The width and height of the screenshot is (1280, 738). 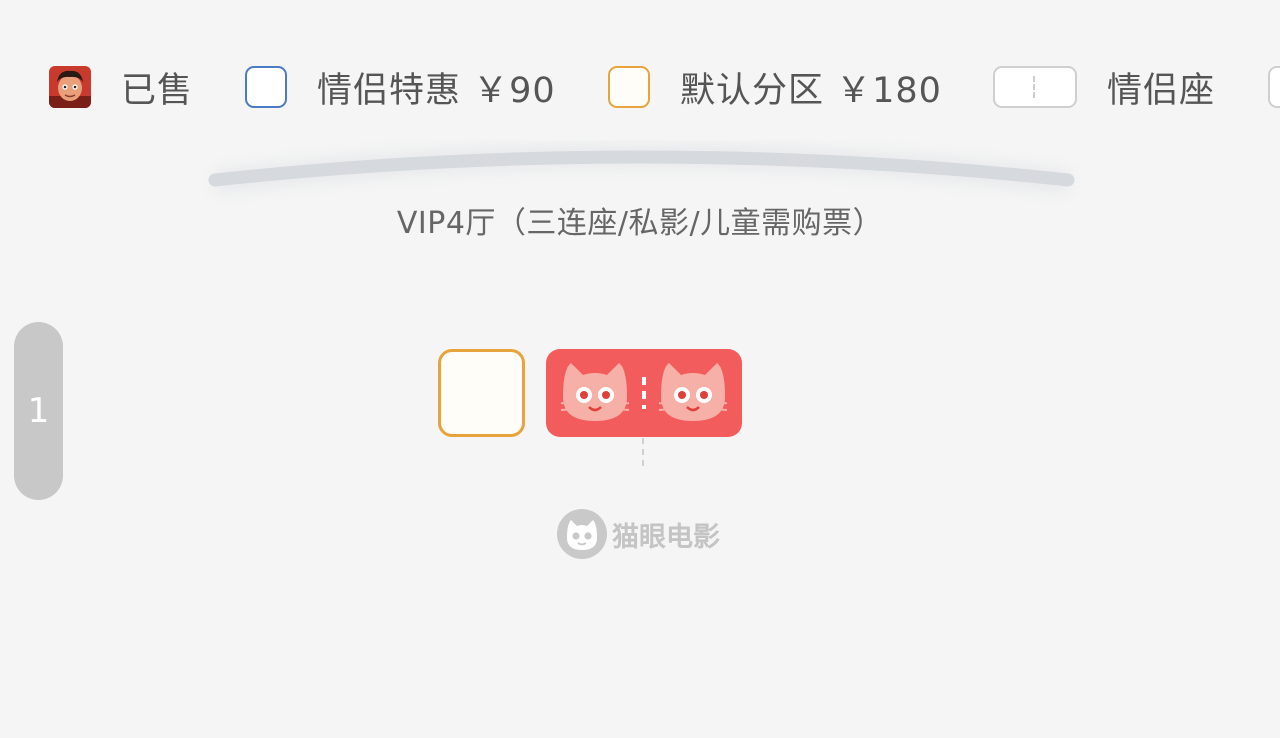 I want to click on seat-legend: 已售 情侣特惠 ￥90 默认分区 ￥180 情侣座, so click(x=640, y=87).